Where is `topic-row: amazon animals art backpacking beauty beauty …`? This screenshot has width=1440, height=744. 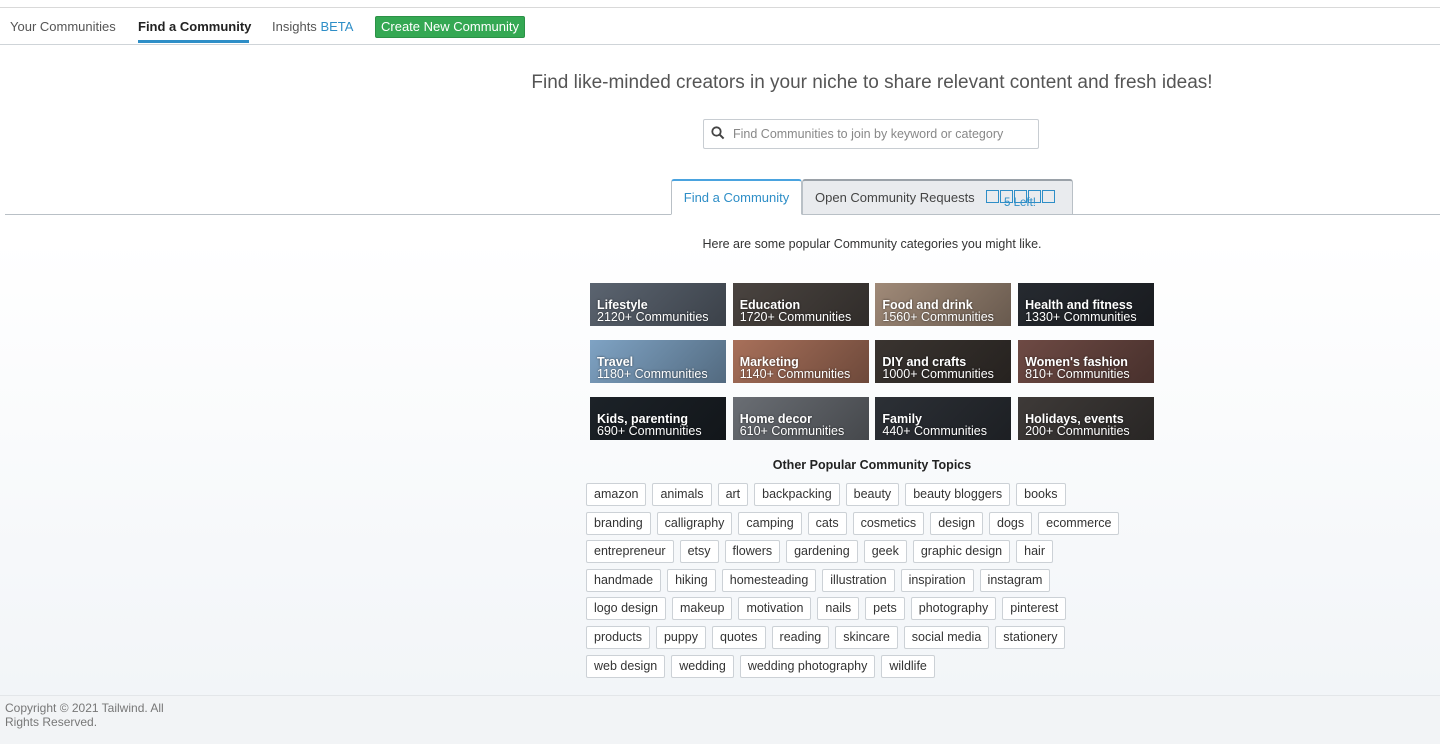 topic-row: amazon animals art backpacking beauty beauty … is located at coordinates (871, 497).